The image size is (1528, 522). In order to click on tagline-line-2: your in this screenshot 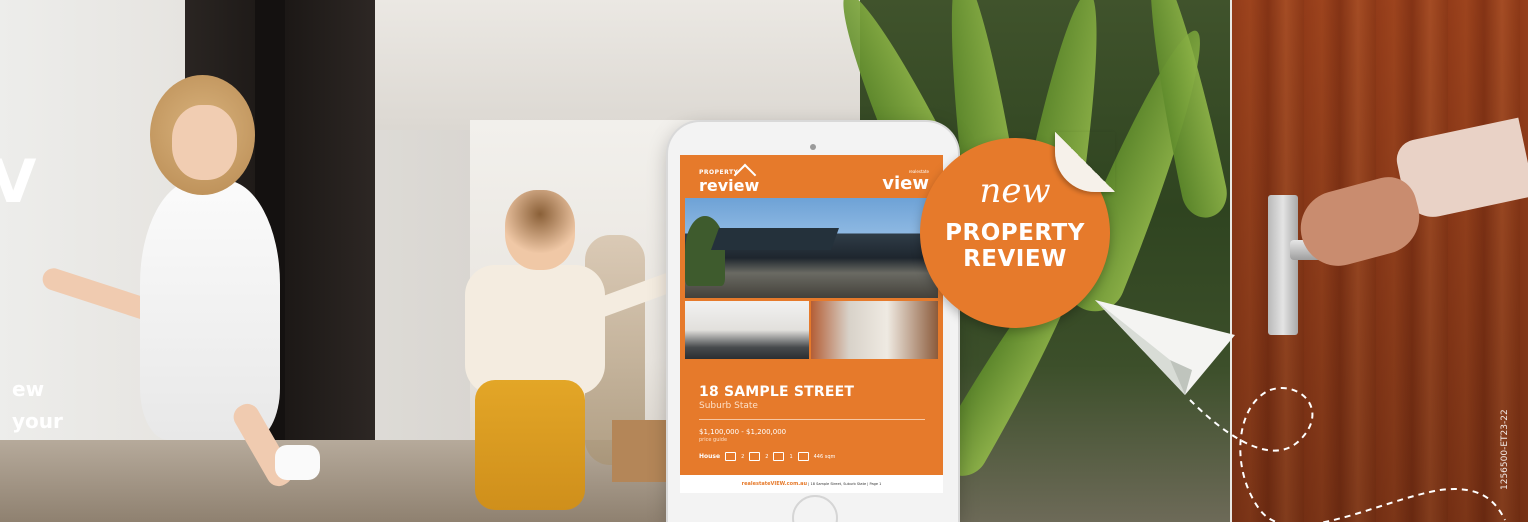, I will do `click(37, 421)`.